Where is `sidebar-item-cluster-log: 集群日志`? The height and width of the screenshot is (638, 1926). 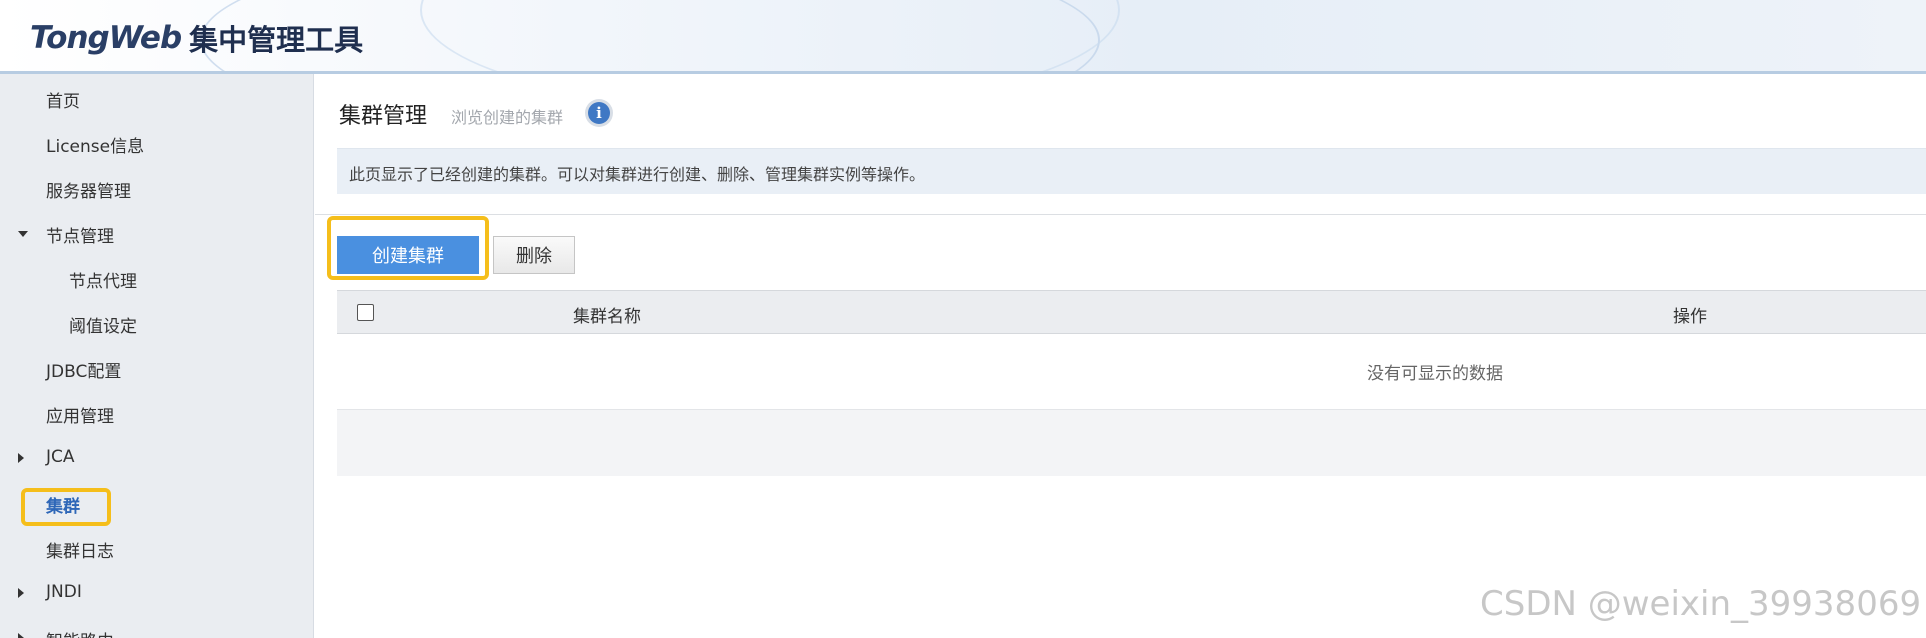 sidebar-item-cluster-log: 集群日志 is located at coordinates (156, 548).